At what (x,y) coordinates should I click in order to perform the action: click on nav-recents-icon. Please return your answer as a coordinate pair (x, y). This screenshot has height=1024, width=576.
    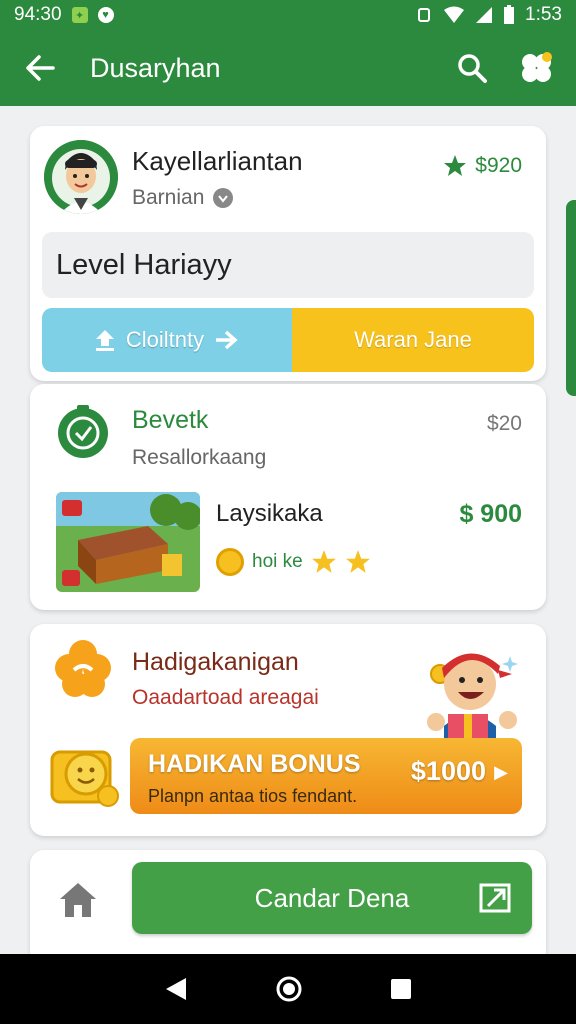
    Looking at the image, I should click on (401, 989).